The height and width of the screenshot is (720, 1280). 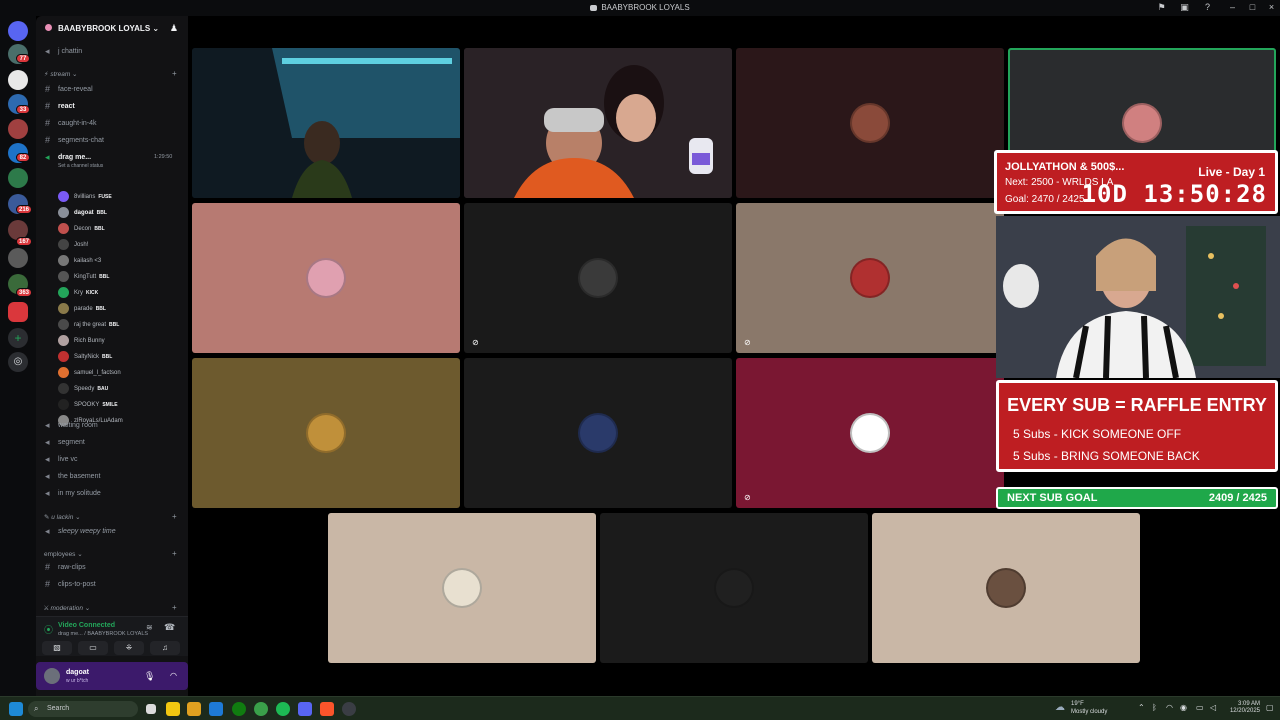 I want to click on minimize-icon: –, so click(x=1232, y=7).